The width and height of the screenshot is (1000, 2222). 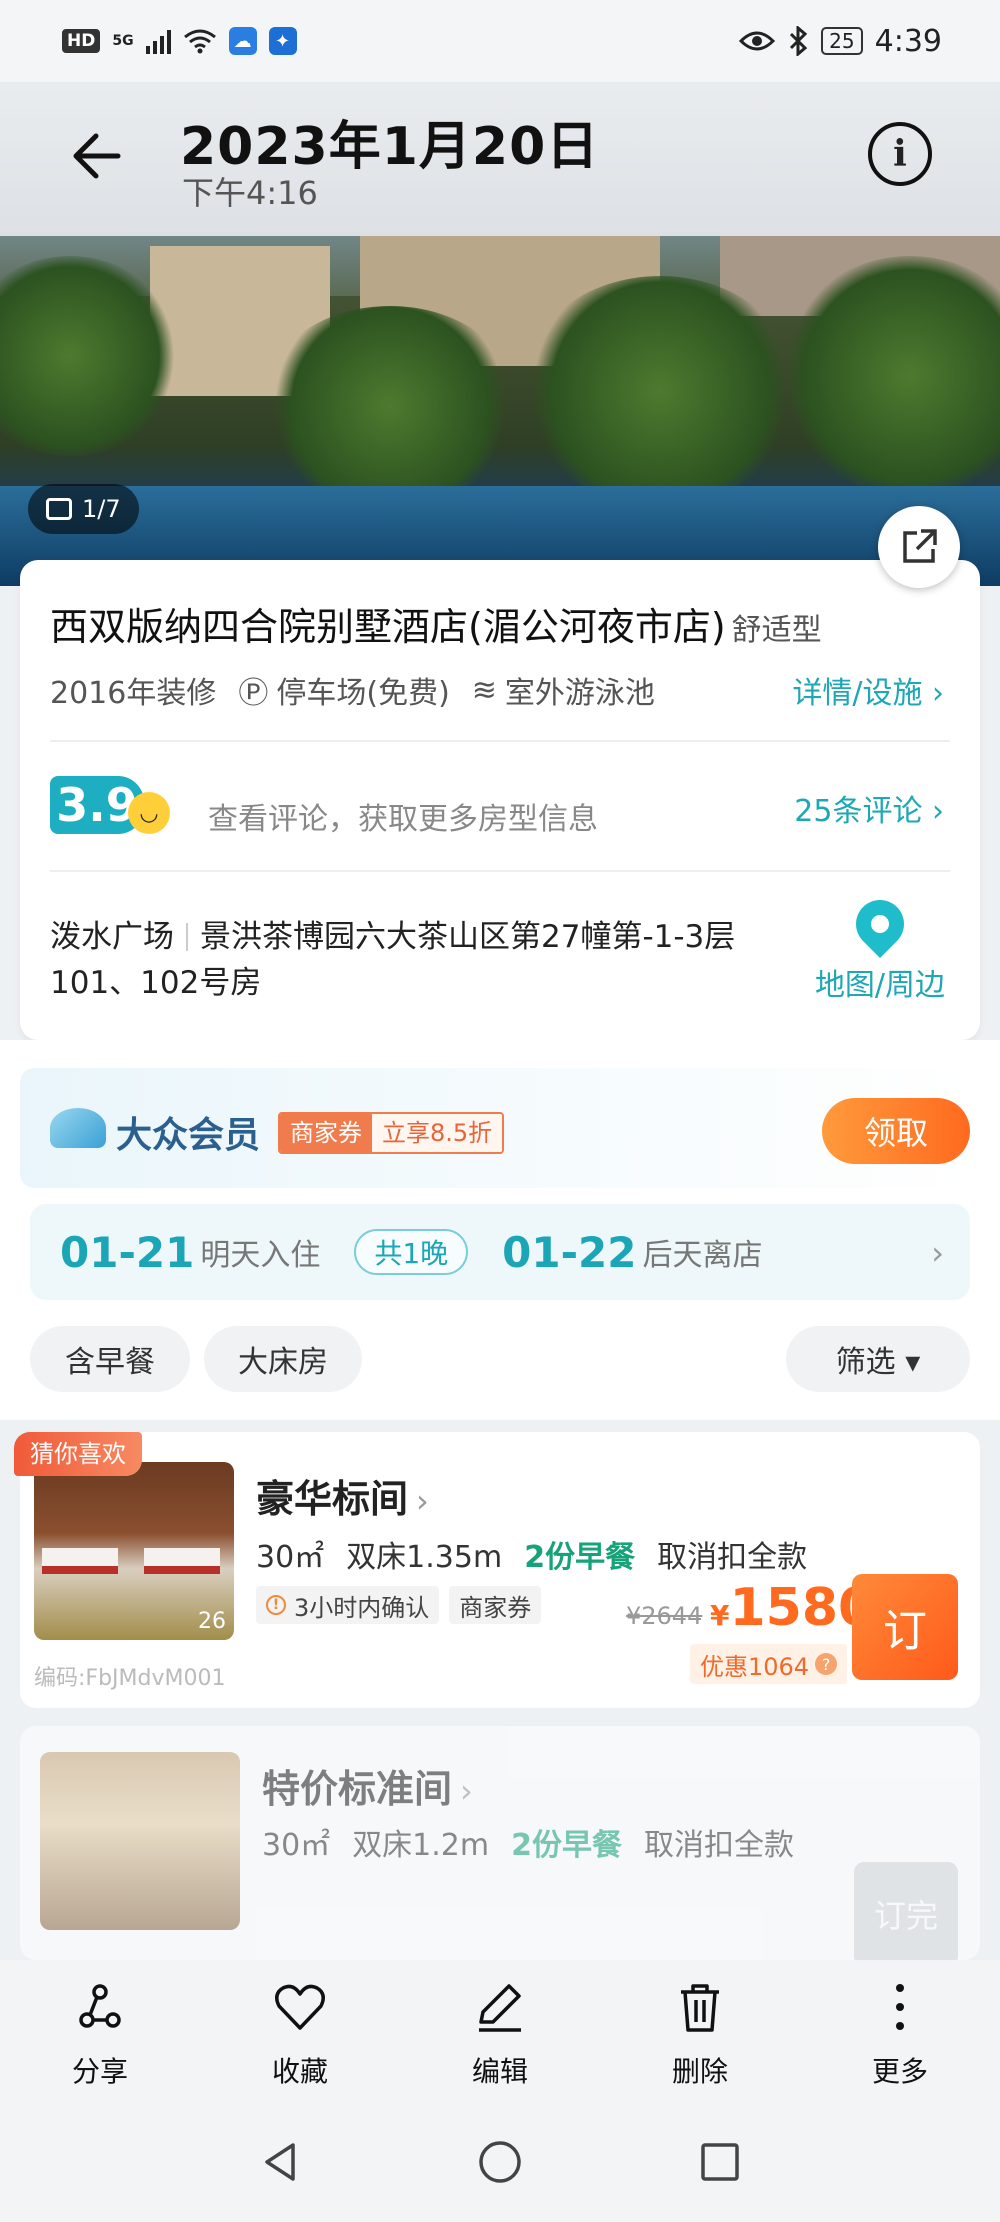 I want to click on parking-facility: Ⓟ 停车场(免费), so click(x=343, y=690).